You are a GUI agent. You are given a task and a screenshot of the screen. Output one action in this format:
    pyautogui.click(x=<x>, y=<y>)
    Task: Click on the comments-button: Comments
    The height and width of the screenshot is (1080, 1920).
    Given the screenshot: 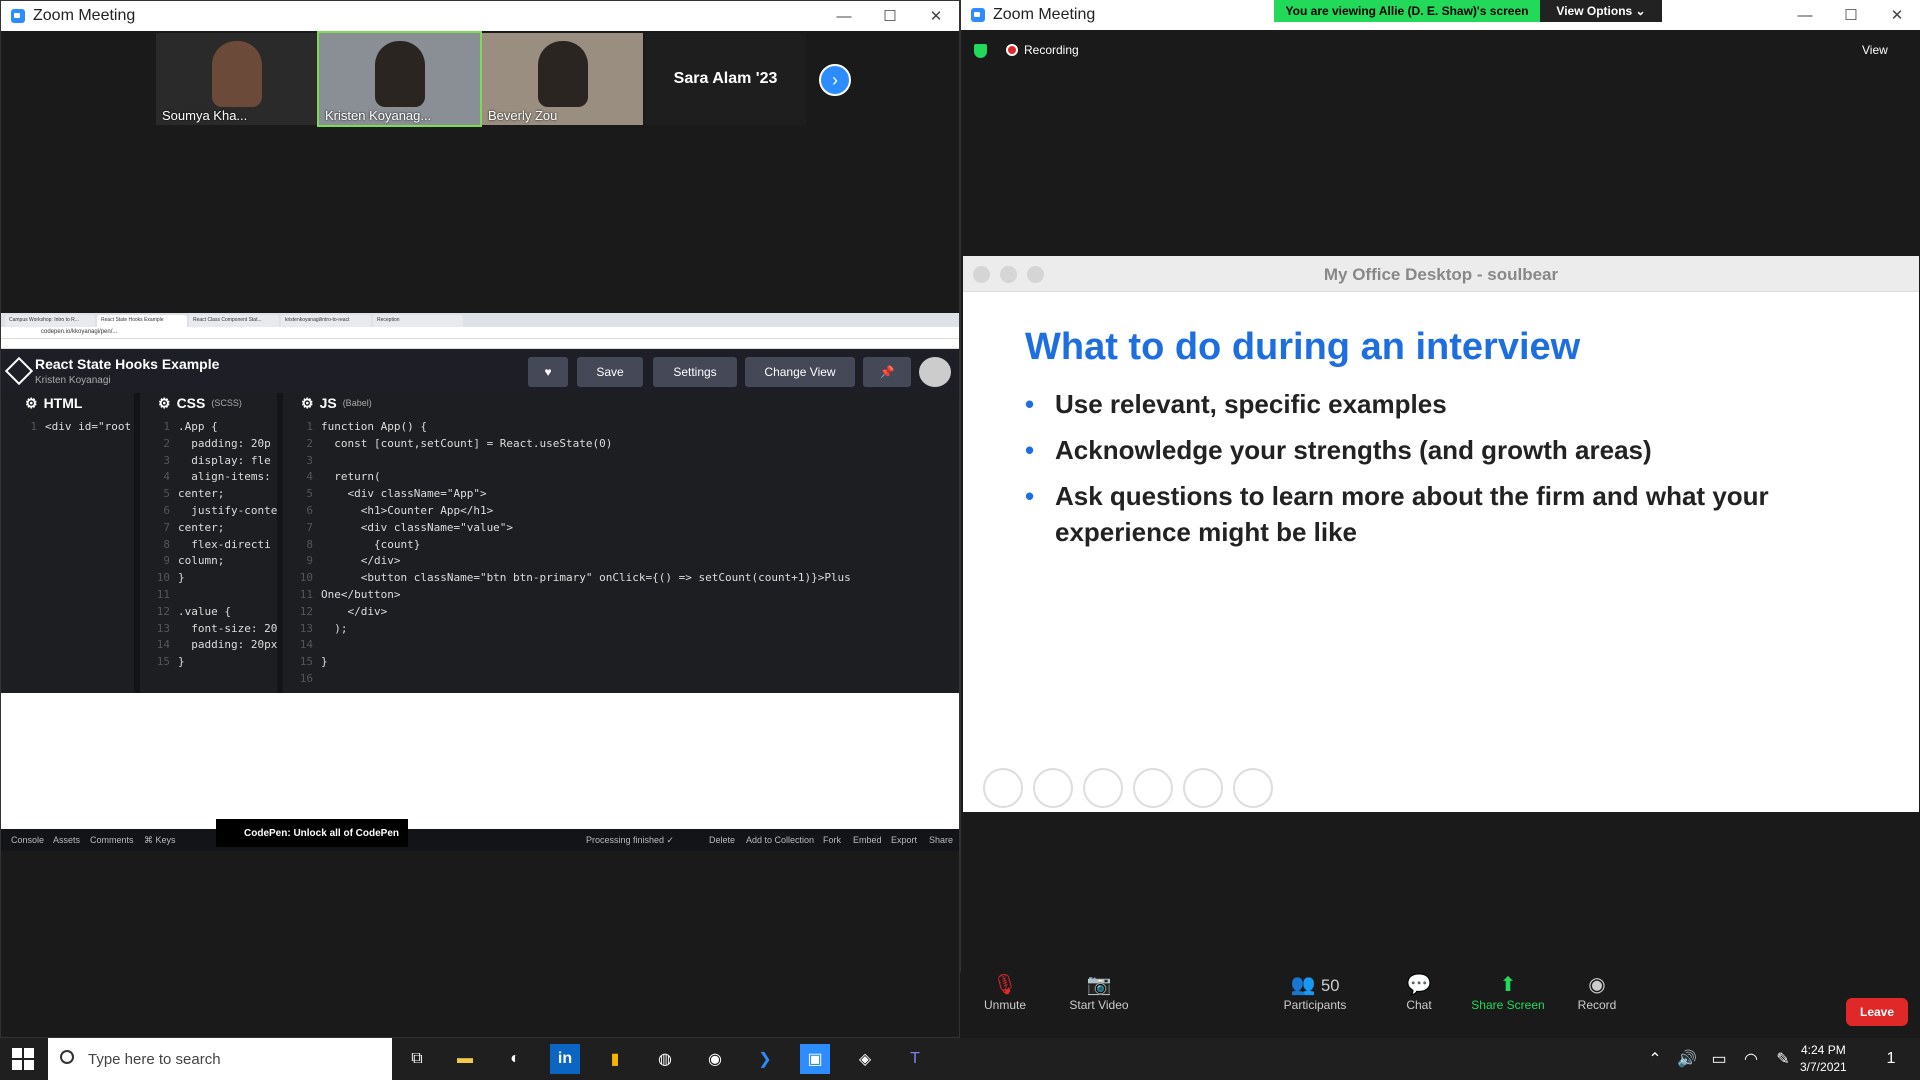 What is the action you would take?
    pyautogui.click(x=112, y=840)
    